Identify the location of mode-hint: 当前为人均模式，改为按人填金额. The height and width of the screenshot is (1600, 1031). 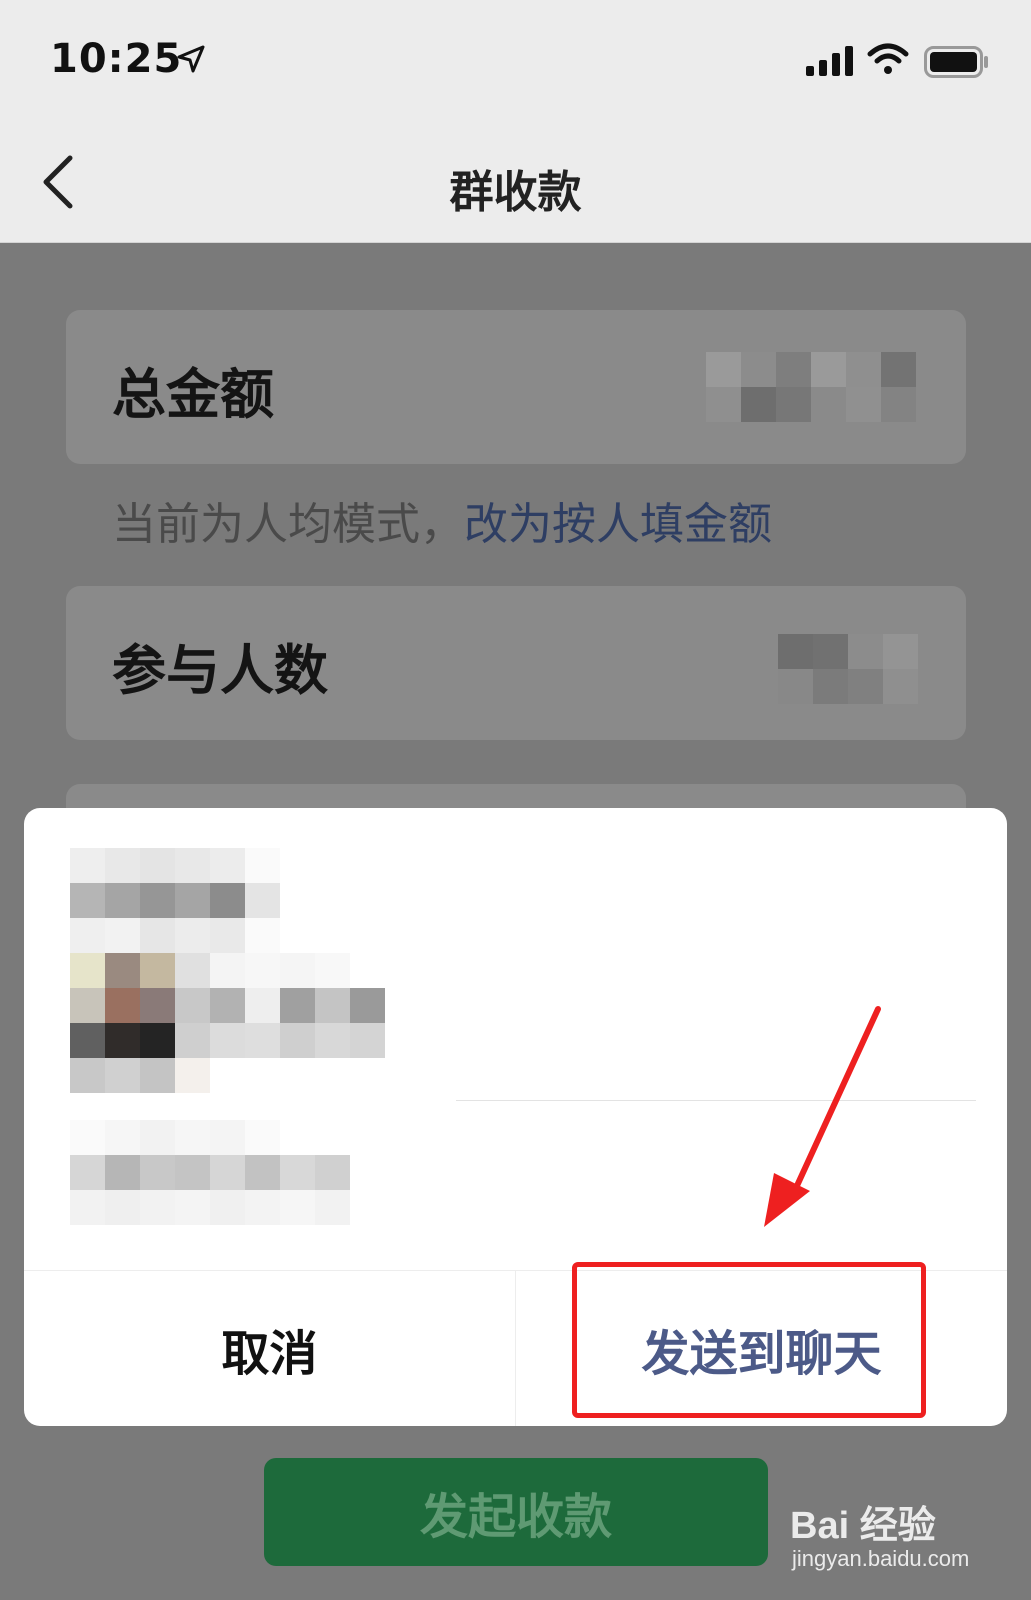
(442, 520).